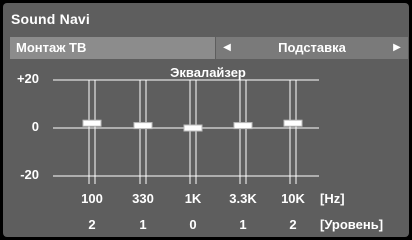  I want to click on y-tick-label: -20, so click(29, 174).